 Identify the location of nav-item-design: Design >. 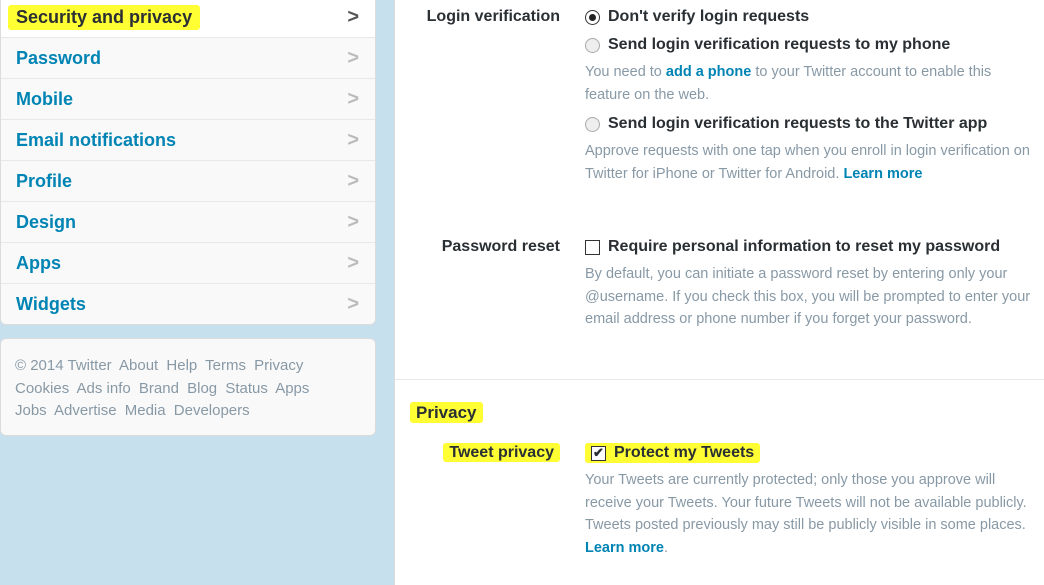
(188, 222).